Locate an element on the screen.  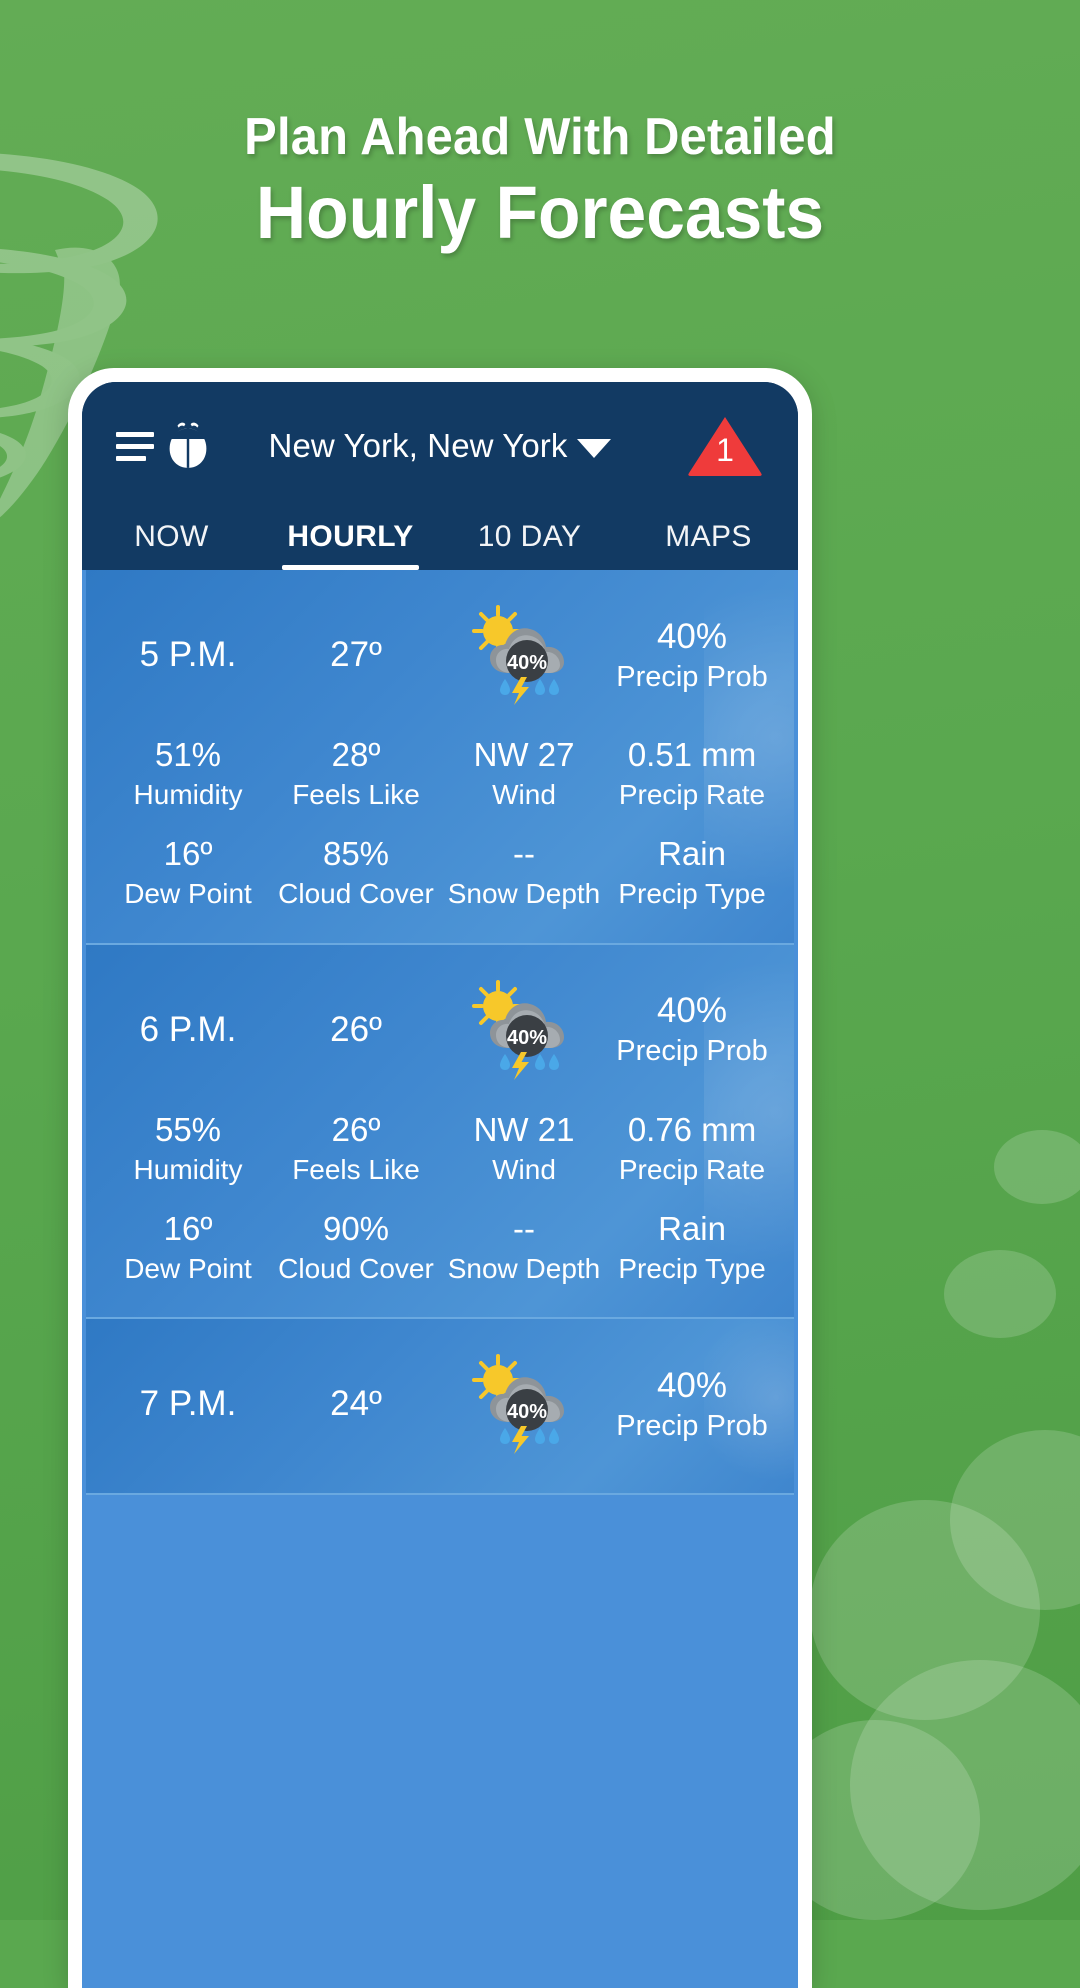
app-toolbar: New York, New York 1 is located at coordinates (440, 446).